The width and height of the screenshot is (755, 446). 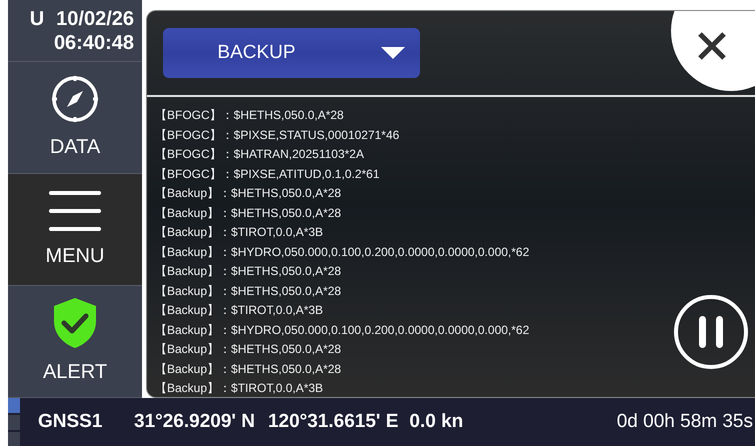 What do you see at coordinates (393, 53) in the screenshot?
I see `caret-icon` at bounding box center [393, 53].